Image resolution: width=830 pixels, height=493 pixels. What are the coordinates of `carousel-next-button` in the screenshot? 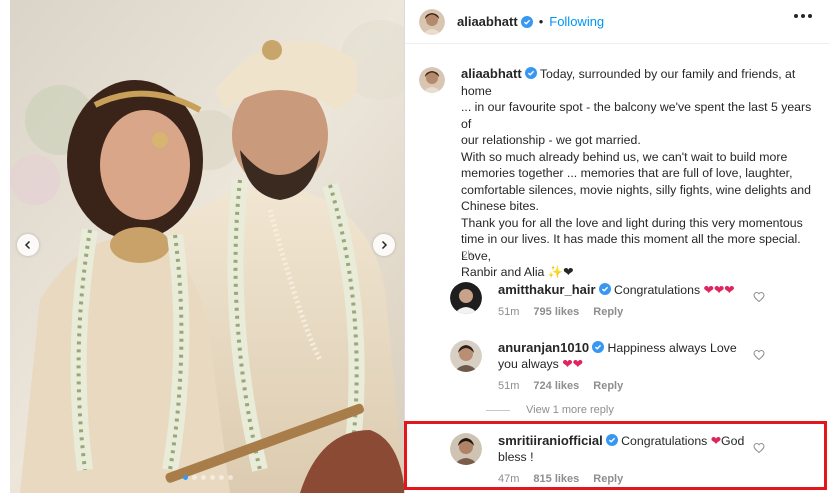 It's located at (384, 245).